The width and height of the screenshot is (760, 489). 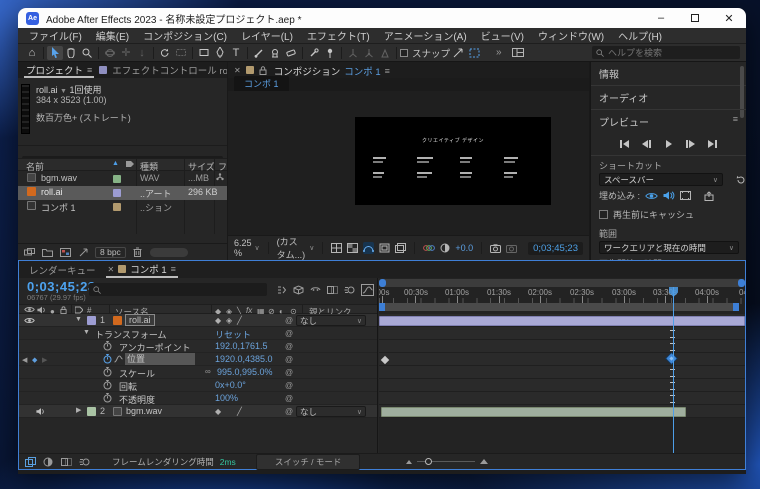 What do you see at coordinates (404, 52) in the screenshot?
I see `snap-checkbox` at bounding box center [404, 52].